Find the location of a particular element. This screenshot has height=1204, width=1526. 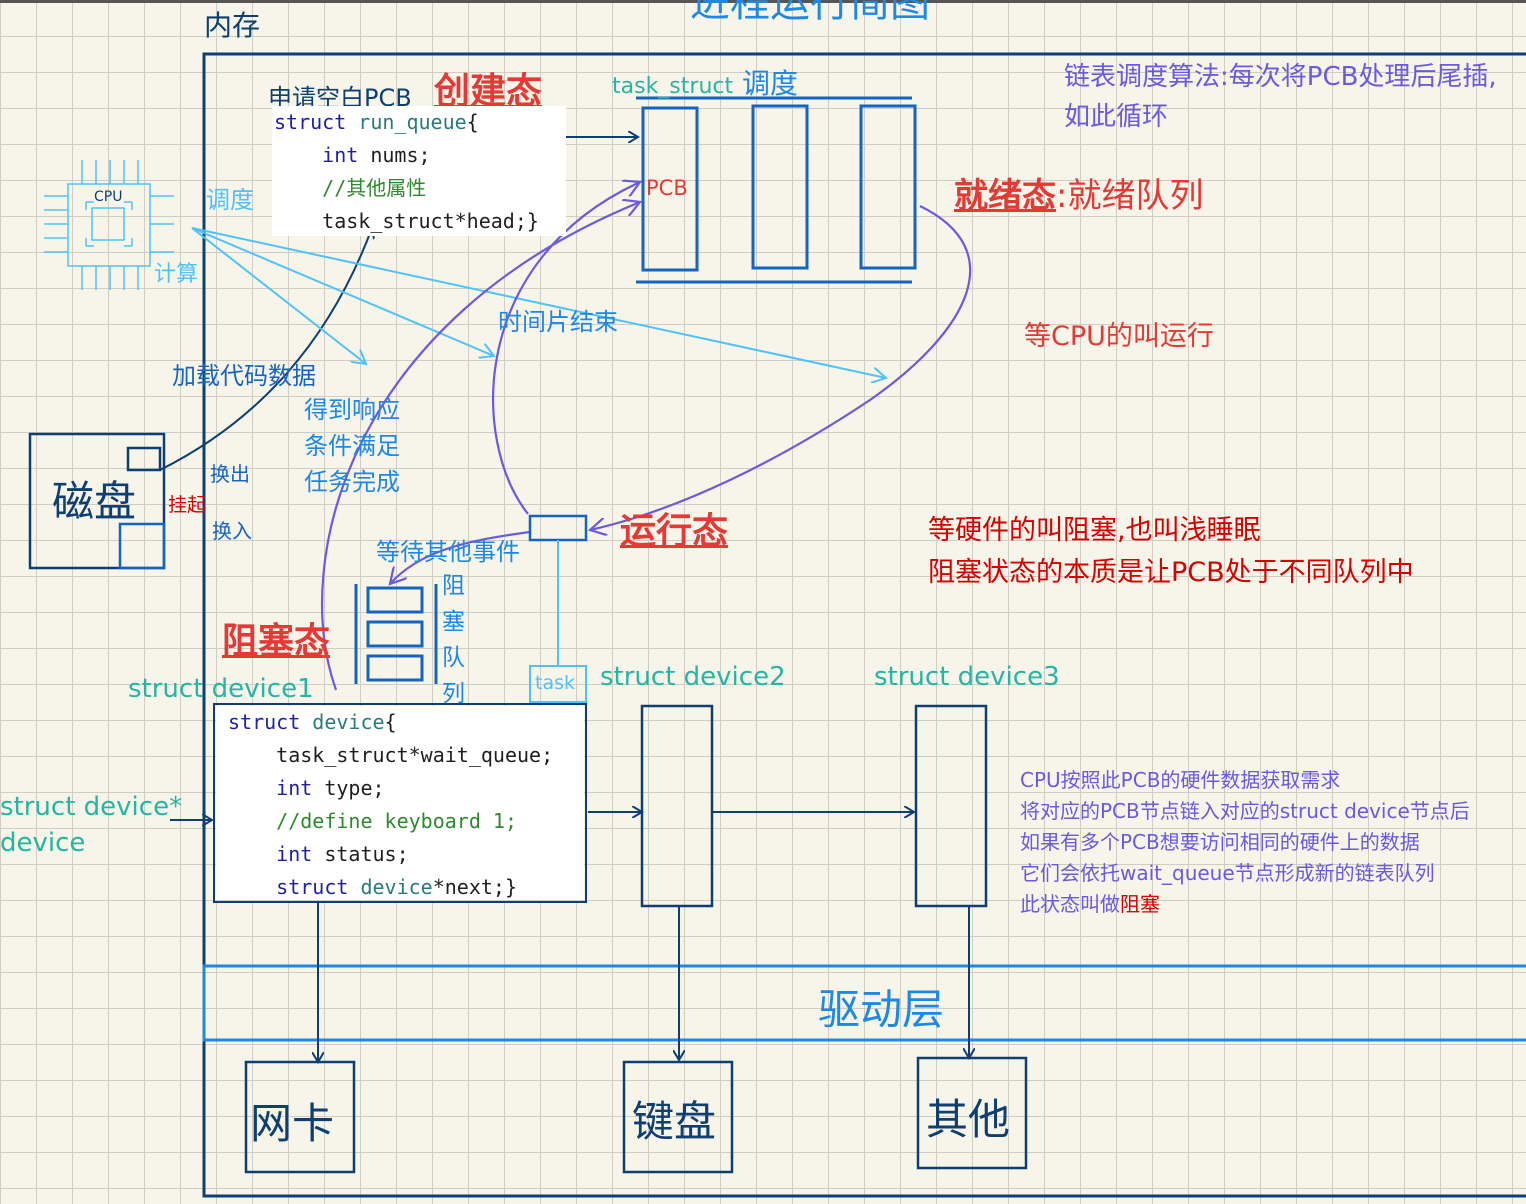

blocked-queue-char-3: 队 is located at coordinates (453, 658).